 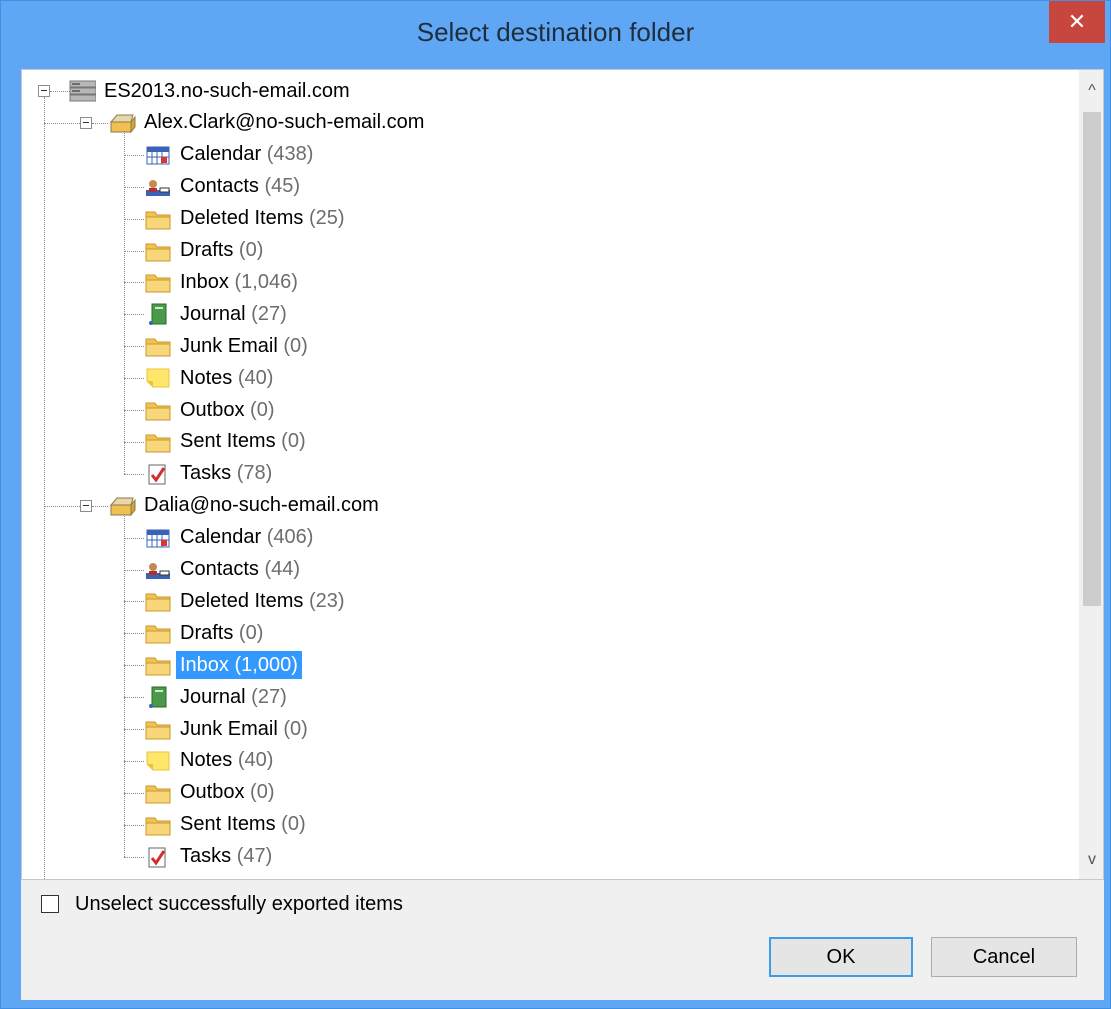 What do you see at coordinates (206, 377) in the screenshot?
I see `folder-name: Notes` at bounding box center [206, 377].